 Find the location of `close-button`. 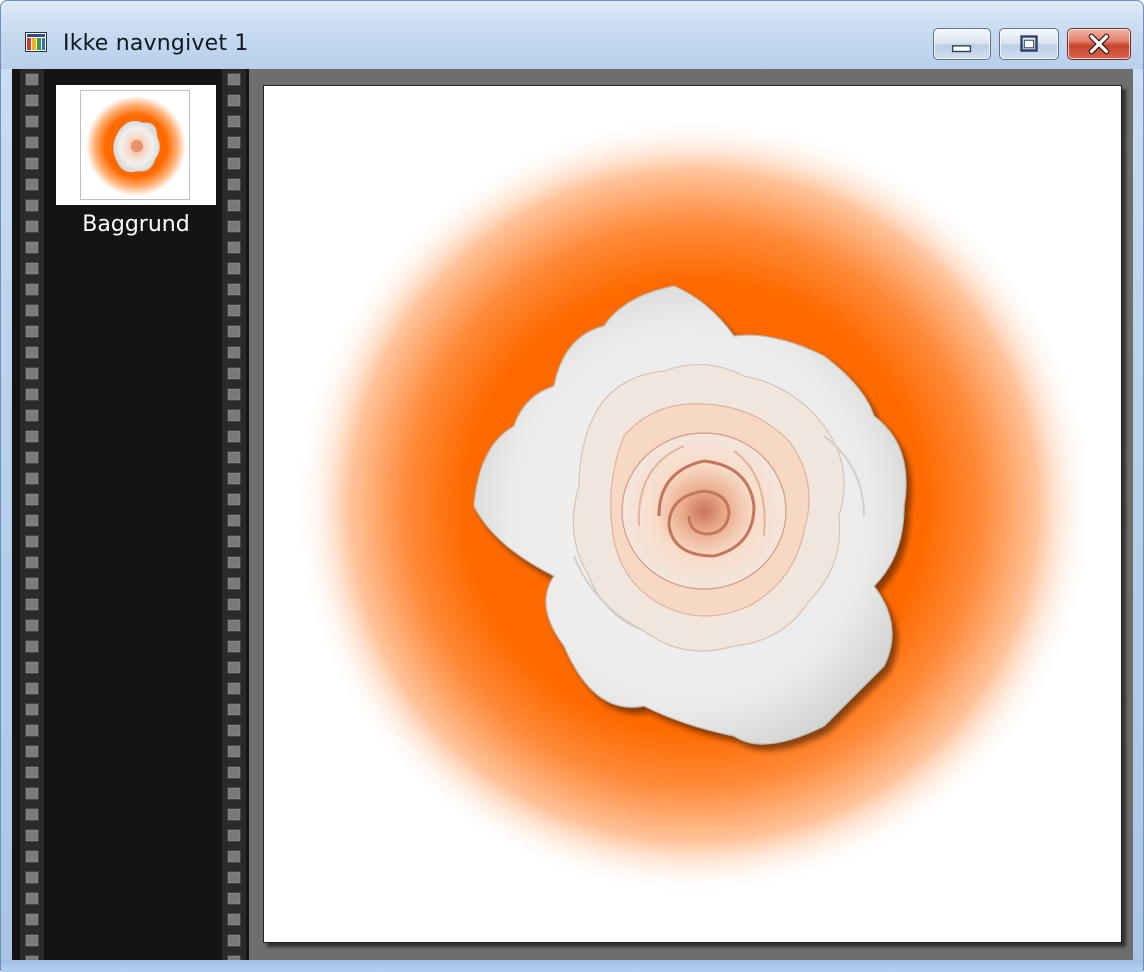

close-button is located at coordinates (1099, 44).